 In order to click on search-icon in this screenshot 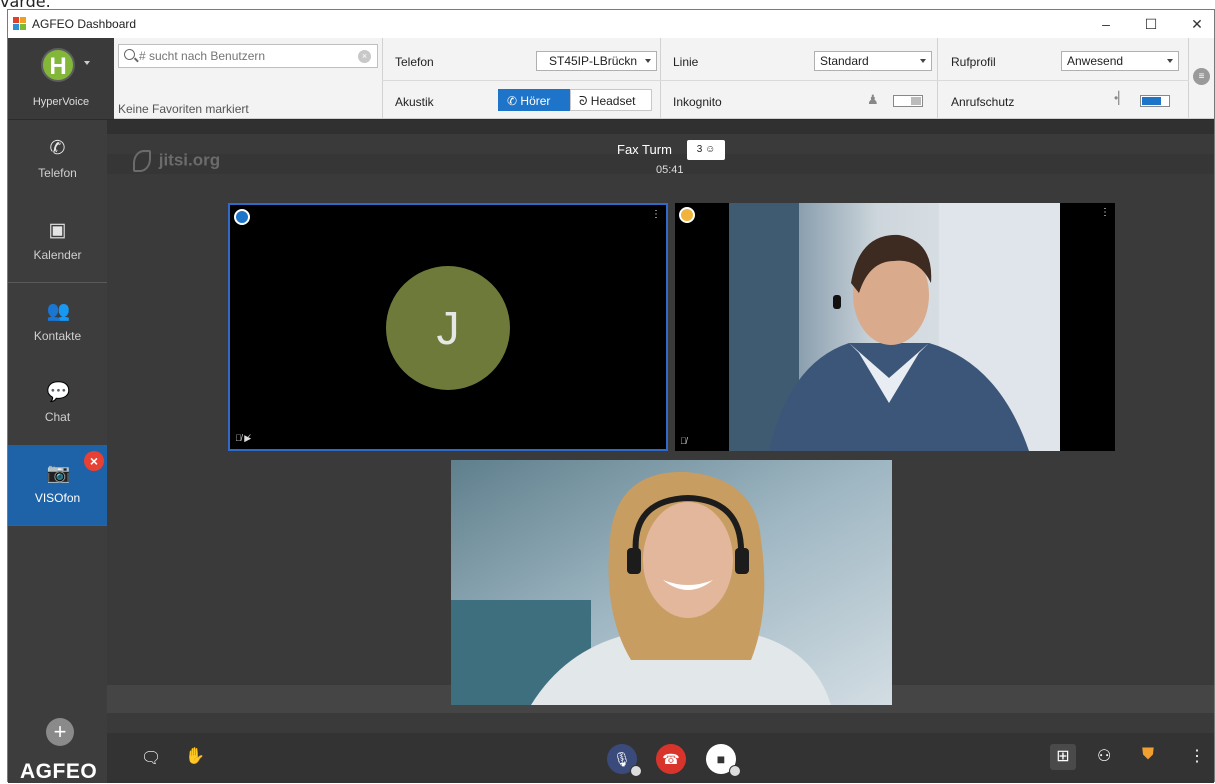, I will do `click(129, 54)`.